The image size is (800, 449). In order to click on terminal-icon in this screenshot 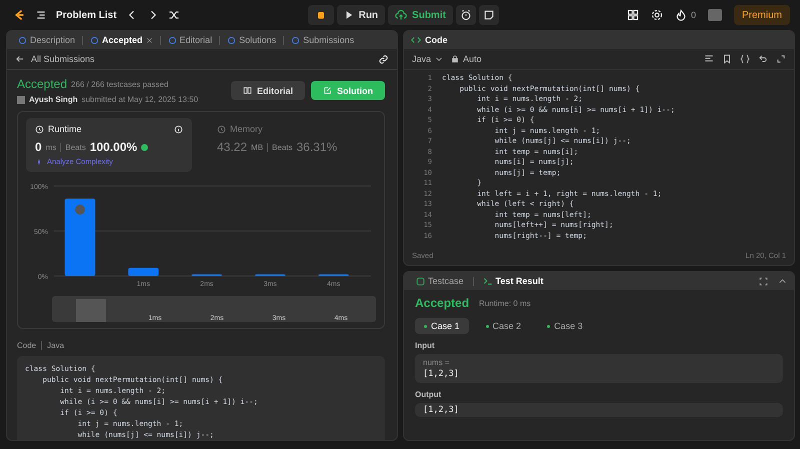, I will do `click(487, 281)`.